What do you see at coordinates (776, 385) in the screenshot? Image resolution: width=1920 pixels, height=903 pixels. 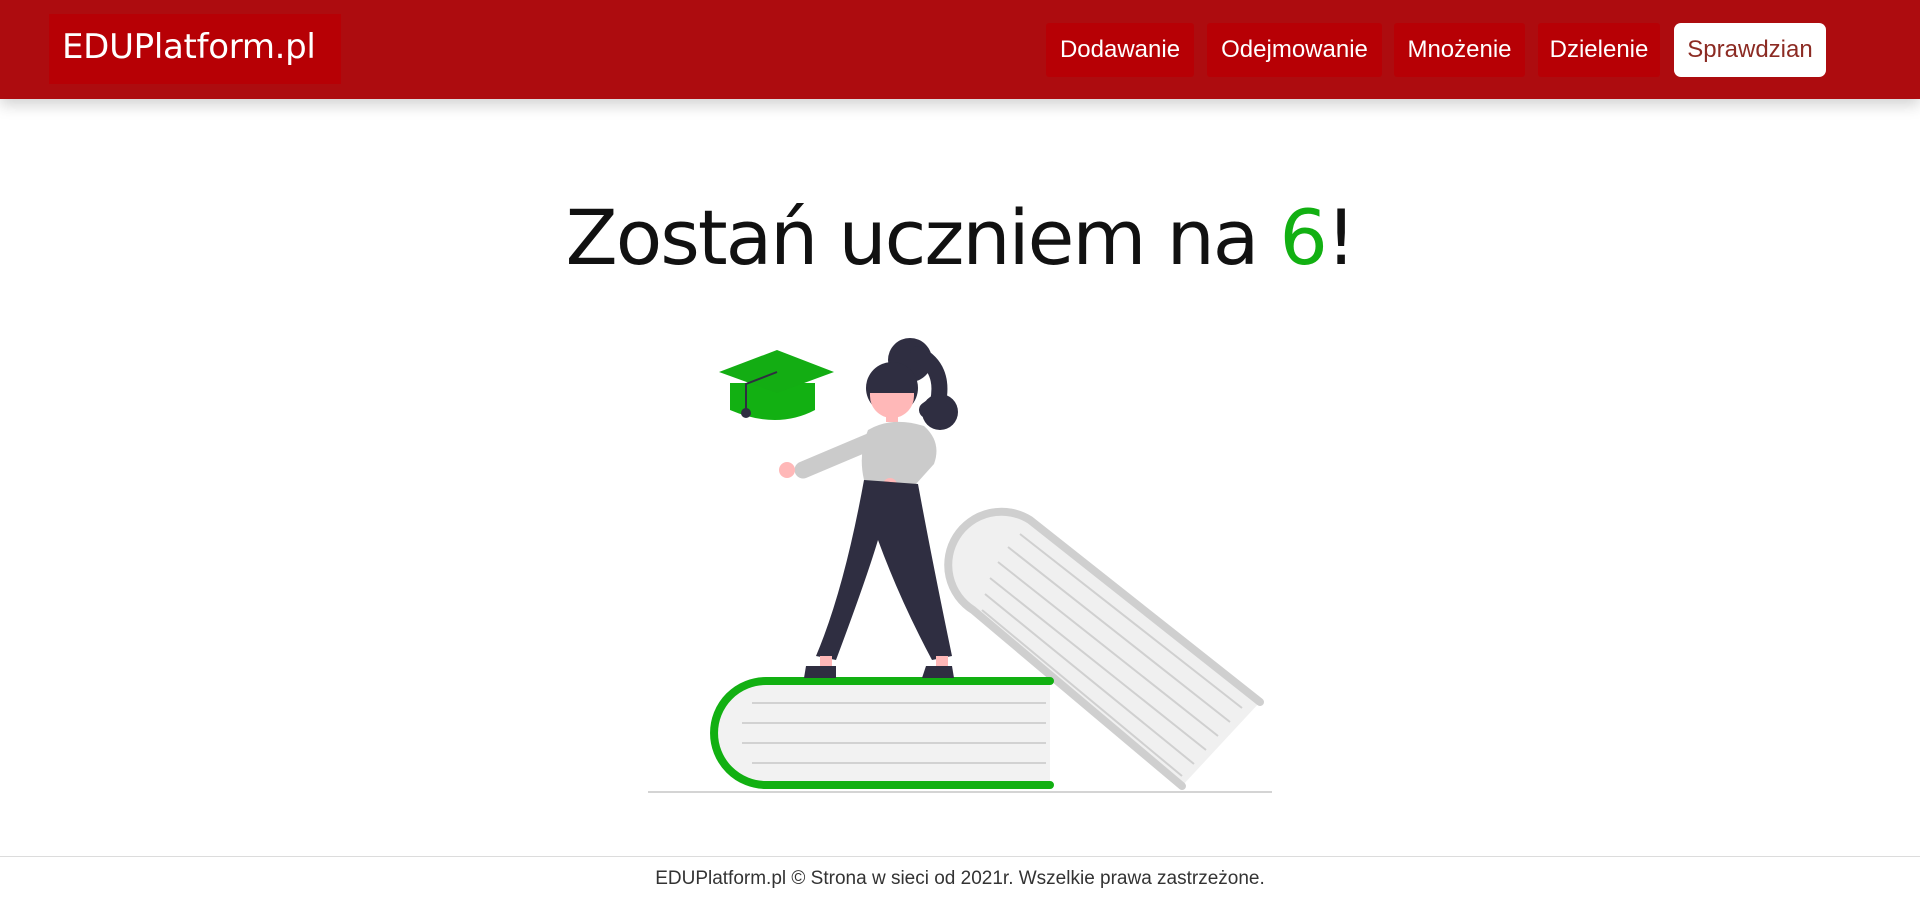 I see `graduation-cap-icon` at bounding box center [776, 385].